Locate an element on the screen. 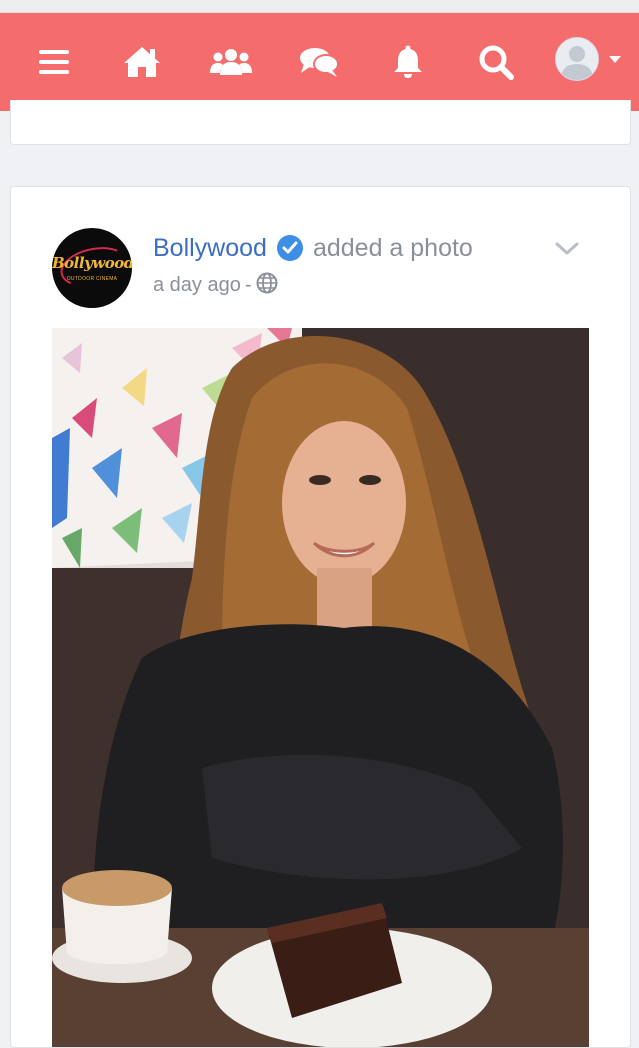 The image size is (639, 1048). users-icon is located at coordinates (231, 62).